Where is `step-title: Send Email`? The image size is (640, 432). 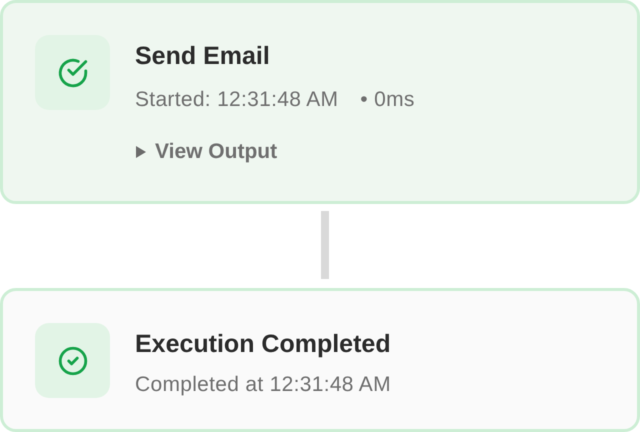
step-title: Send Email is located at coordinates (203, 56).